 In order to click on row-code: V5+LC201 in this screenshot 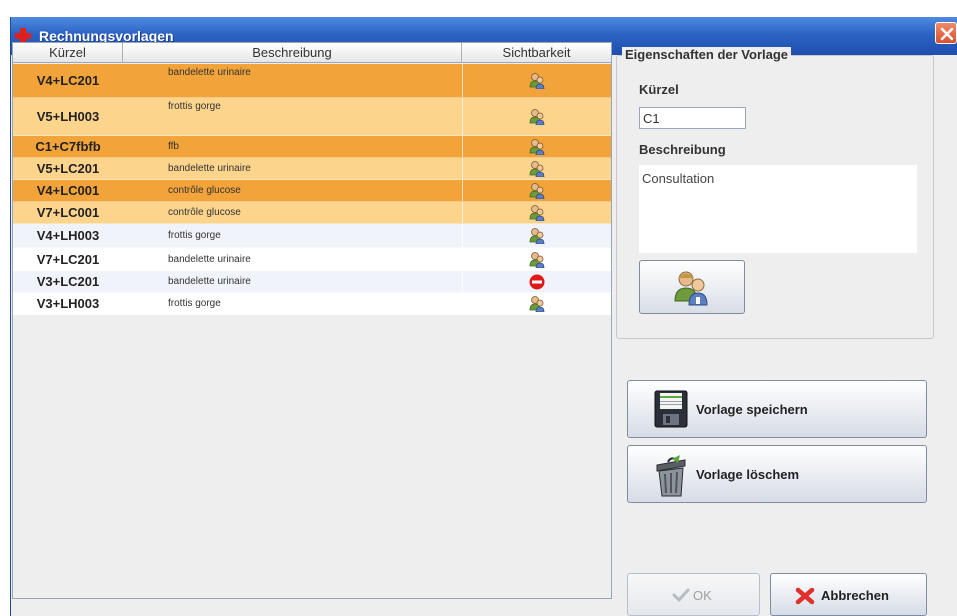, I will do `click(68, 168)`.